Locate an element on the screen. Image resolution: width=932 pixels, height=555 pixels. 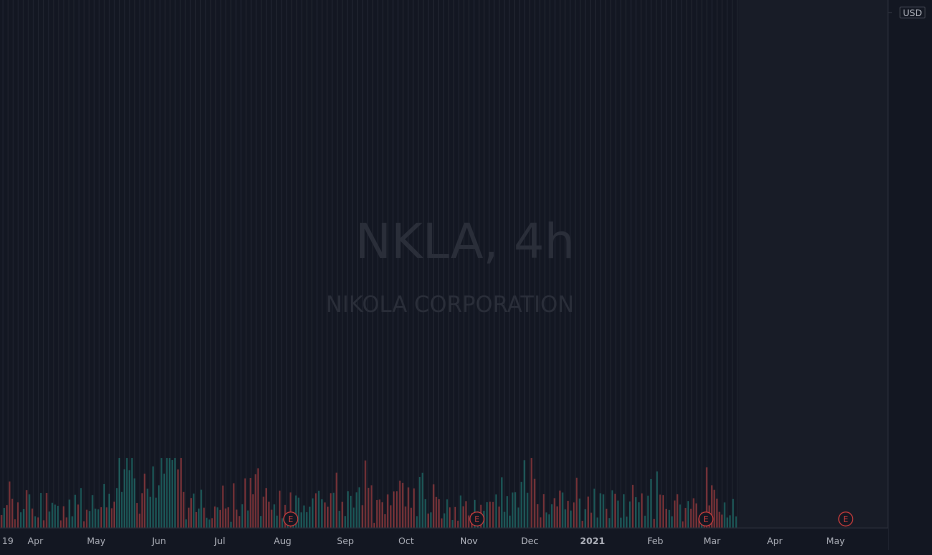
time-tick-label: 19 is located at coordinates (8, 542).